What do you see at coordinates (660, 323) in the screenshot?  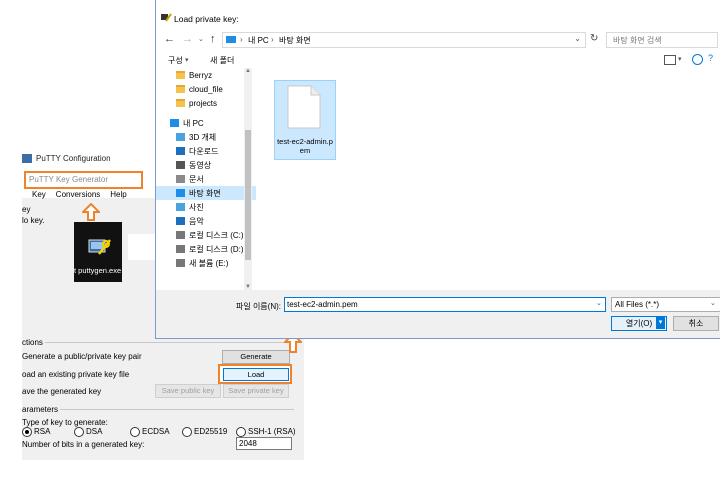 I see `open-split-dropdown-icon: ▾` at bounding box center [660, 323].